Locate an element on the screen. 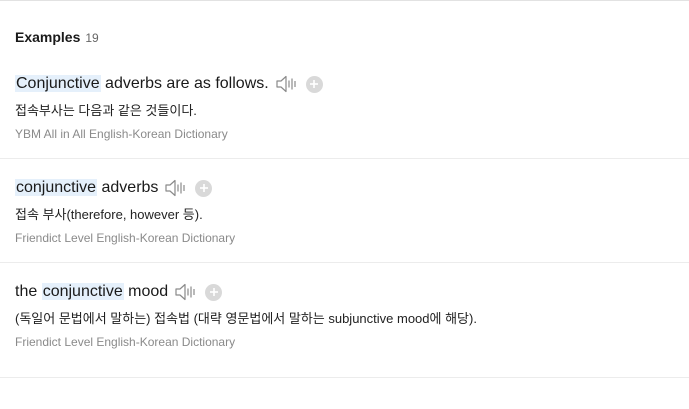 This screenshot has width=689, height=409. example-sentence-line: the conjunctive mood is located at coordinates (352, 292).